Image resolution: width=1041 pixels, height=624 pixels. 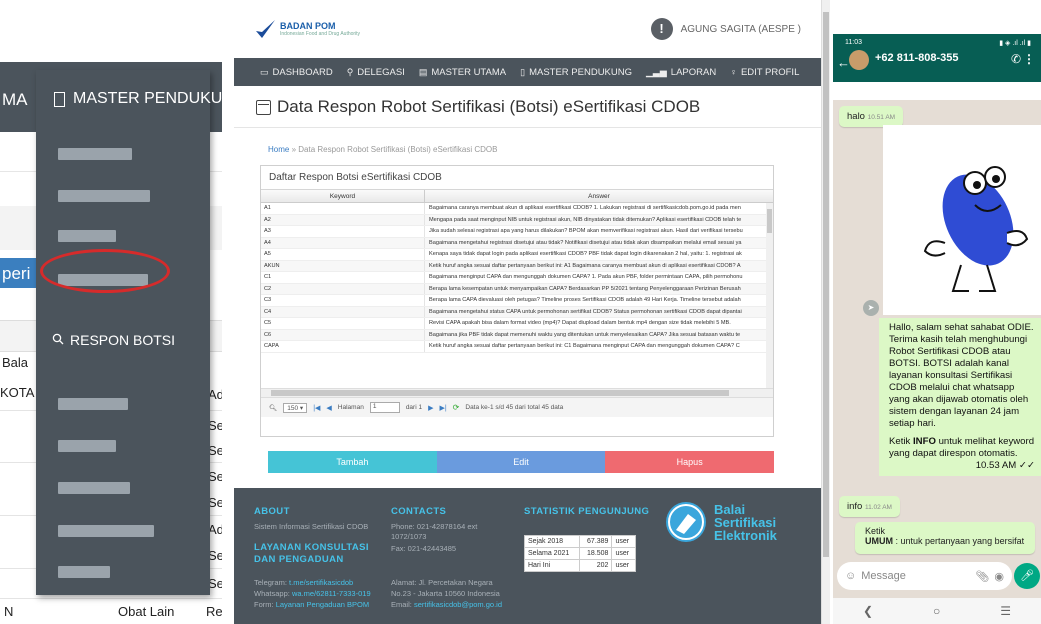 I want to click on footer-about-title: ABOUT, so click(x=272, y=511).